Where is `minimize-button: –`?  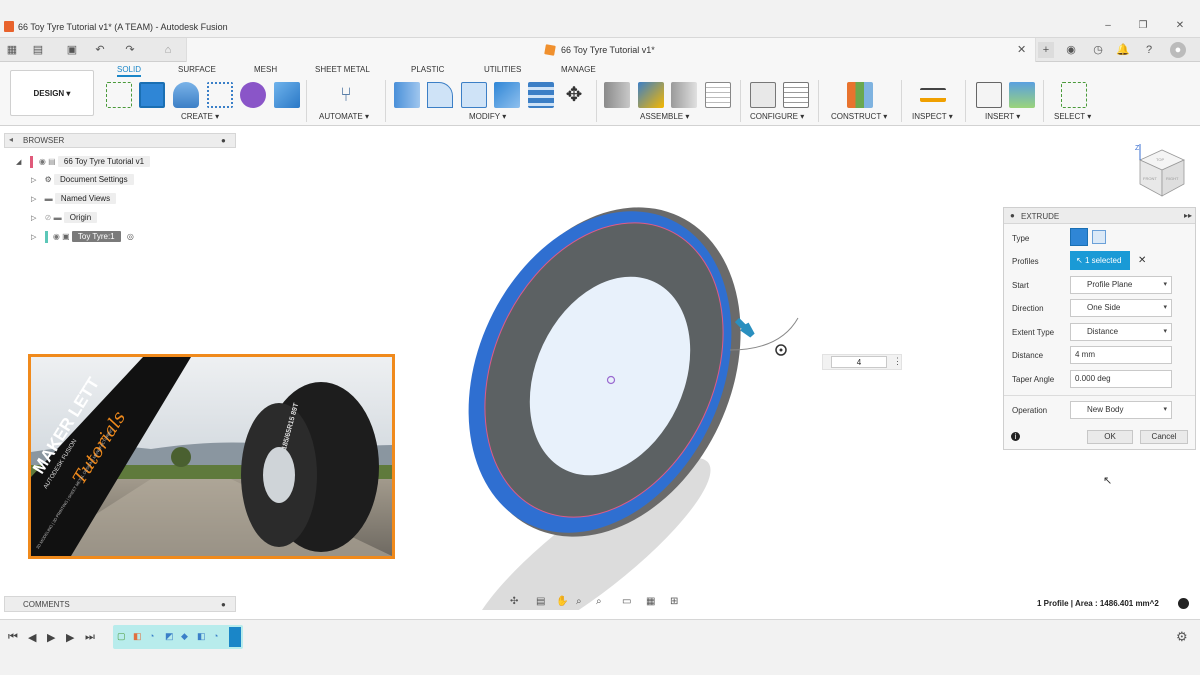 minimize-button: – is located at coordinates (1108, 27).